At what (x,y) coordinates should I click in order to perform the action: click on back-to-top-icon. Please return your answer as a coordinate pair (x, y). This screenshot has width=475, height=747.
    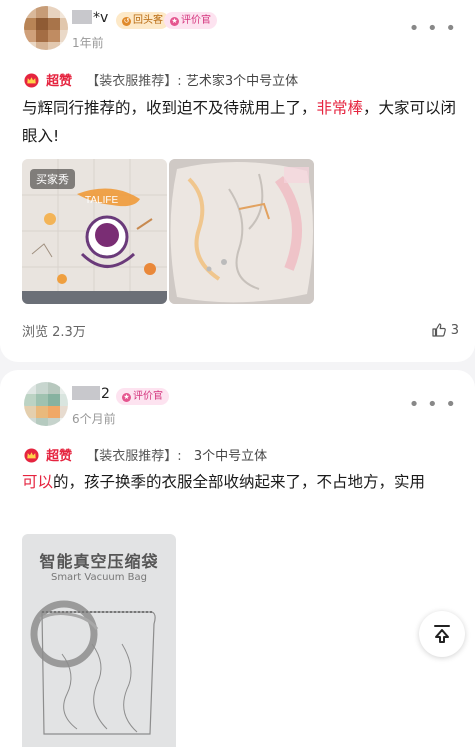
    Looking at the image, I should click on (442, 634).